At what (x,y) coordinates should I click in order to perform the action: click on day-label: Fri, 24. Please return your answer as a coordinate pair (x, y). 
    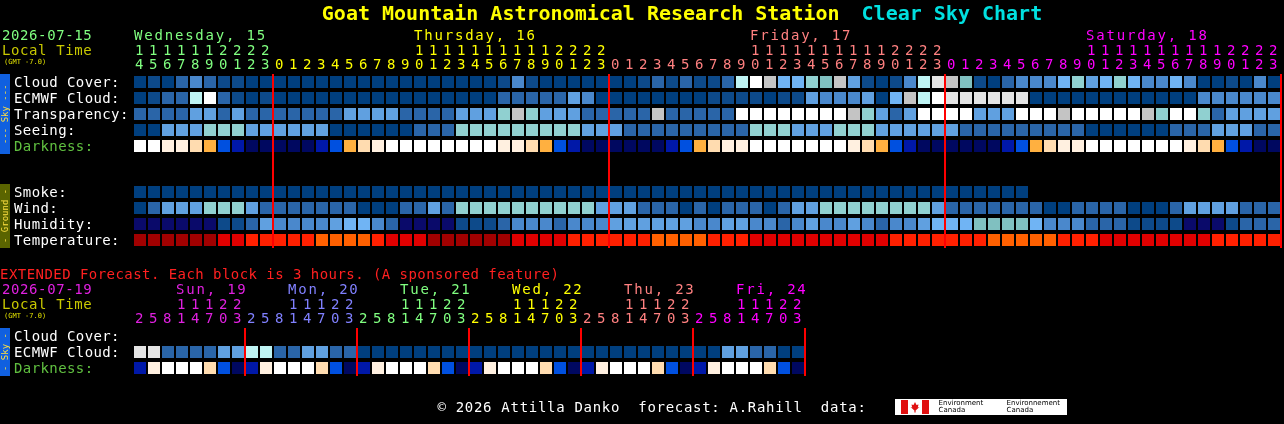
    Looking at the image, I should click on (772, 289).